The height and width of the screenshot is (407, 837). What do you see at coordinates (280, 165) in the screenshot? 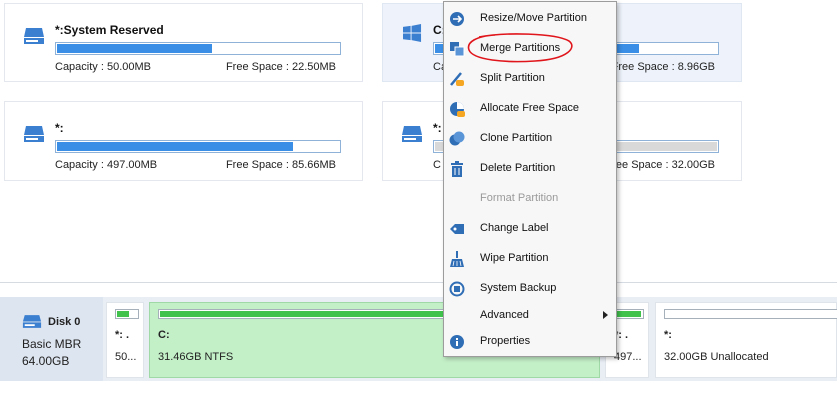
I see `free-space-text: Free Space : 85.66MB` at bounding box center [280, 165].